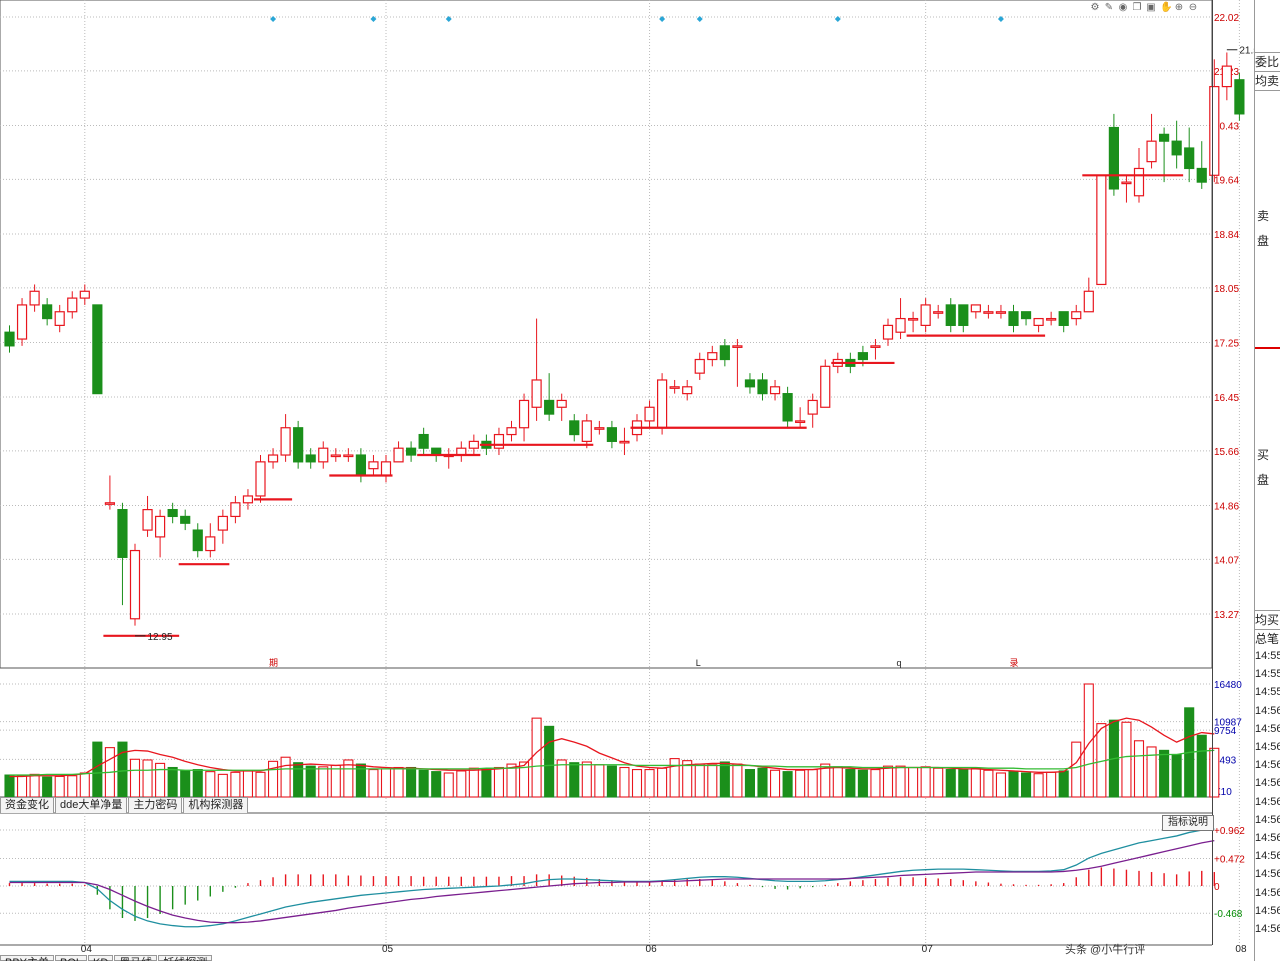 The image size is (1280, 961). I want to click on price-tick-label: 13.27, so click(1226, 615).